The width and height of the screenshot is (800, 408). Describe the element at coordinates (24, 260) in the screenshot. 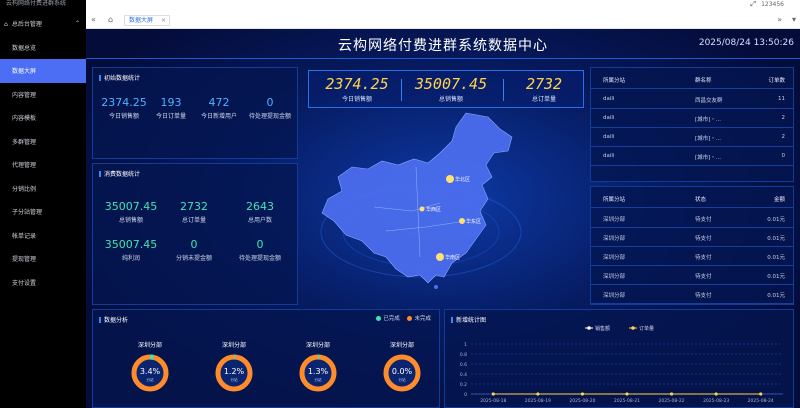

I see `sidebar-item-label: 提现管理` at that location.